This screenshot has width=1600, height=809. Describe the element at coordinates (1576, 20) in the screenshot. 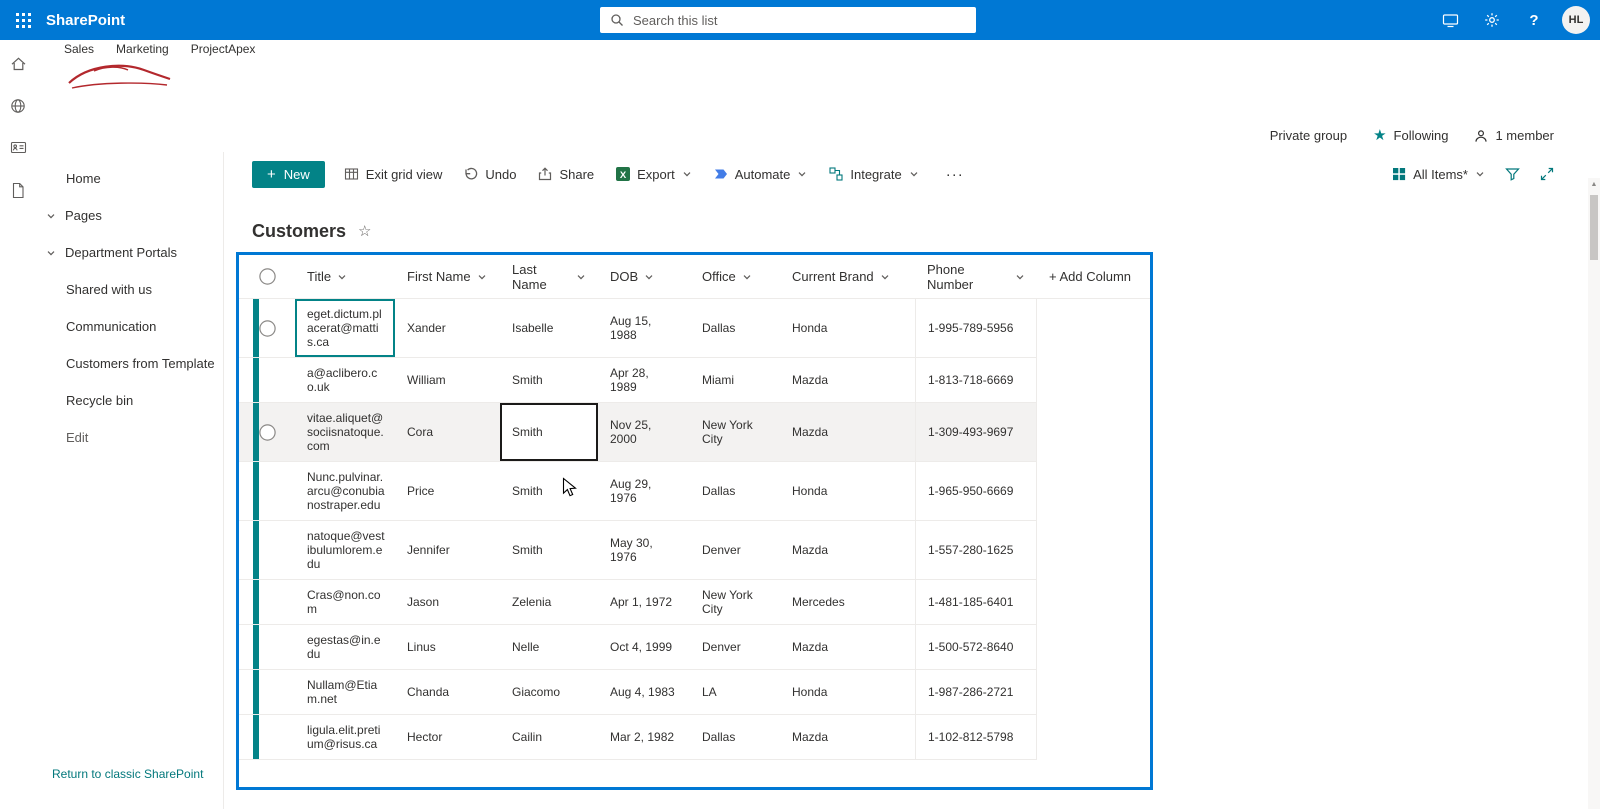

I see `avatar: HL` at that location.